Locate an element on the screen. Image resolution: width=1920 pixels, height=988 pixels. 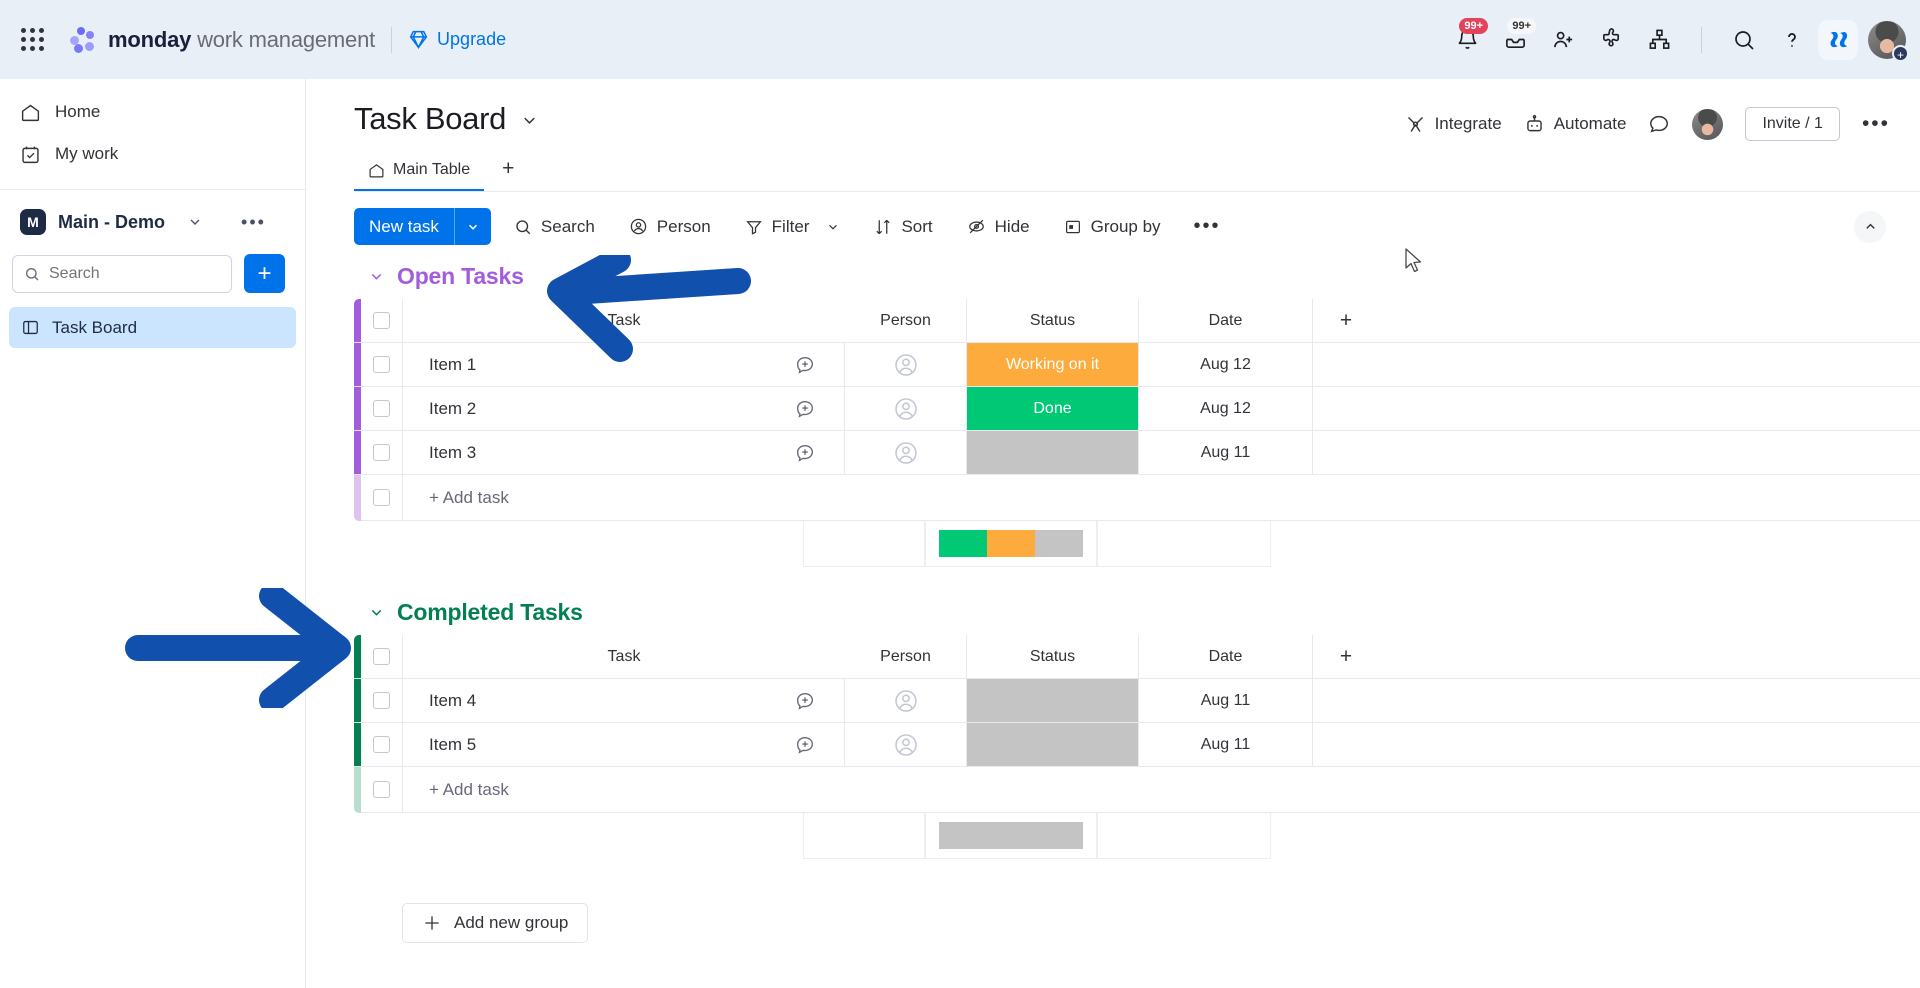
notifications-bell-icon: 99+ is located at coordinates (1467, 39).